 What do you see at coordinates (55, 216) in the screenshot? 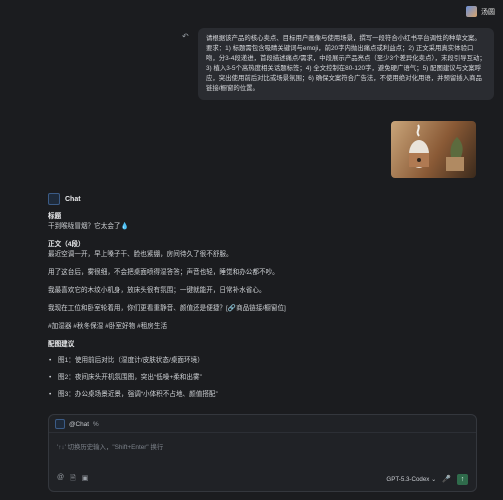
I see `heading-title: 标题` at bounding box center [55, 216].